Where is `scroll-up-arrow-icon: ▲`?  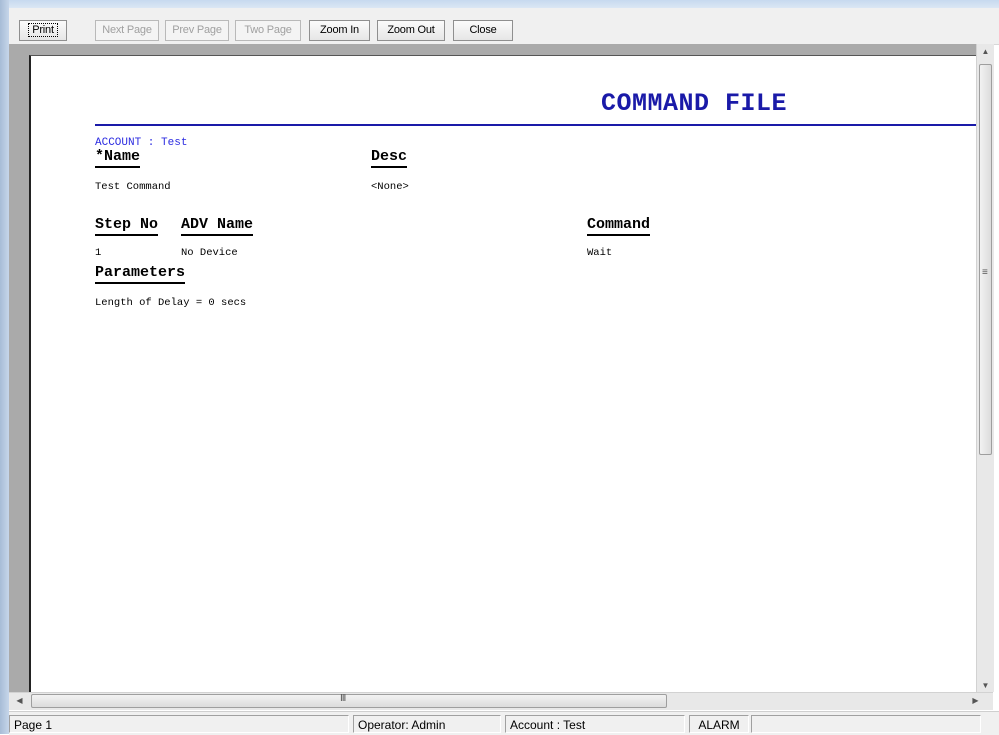
scroll-up-arrow-icon: ▲ is located at coordinates (985, 51).